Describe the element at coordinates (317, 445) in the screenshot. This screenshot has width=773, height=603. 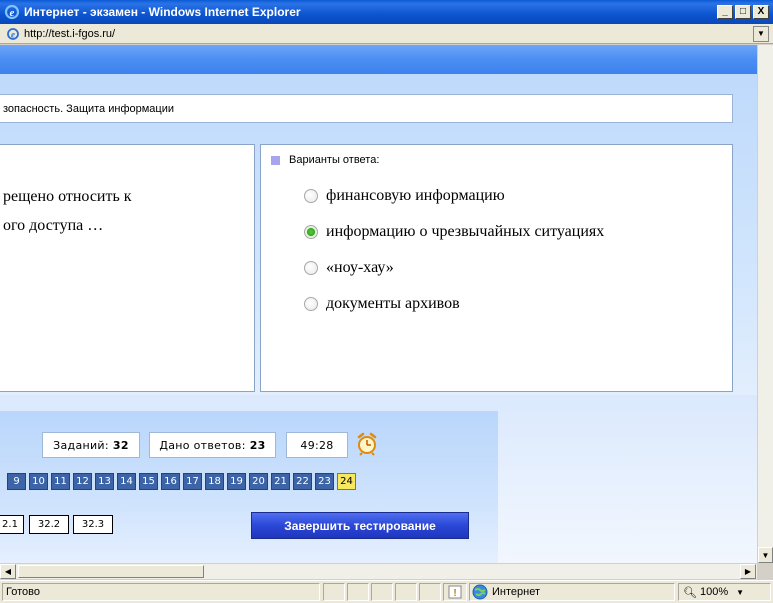
I see `timer: 49:28` at that location.